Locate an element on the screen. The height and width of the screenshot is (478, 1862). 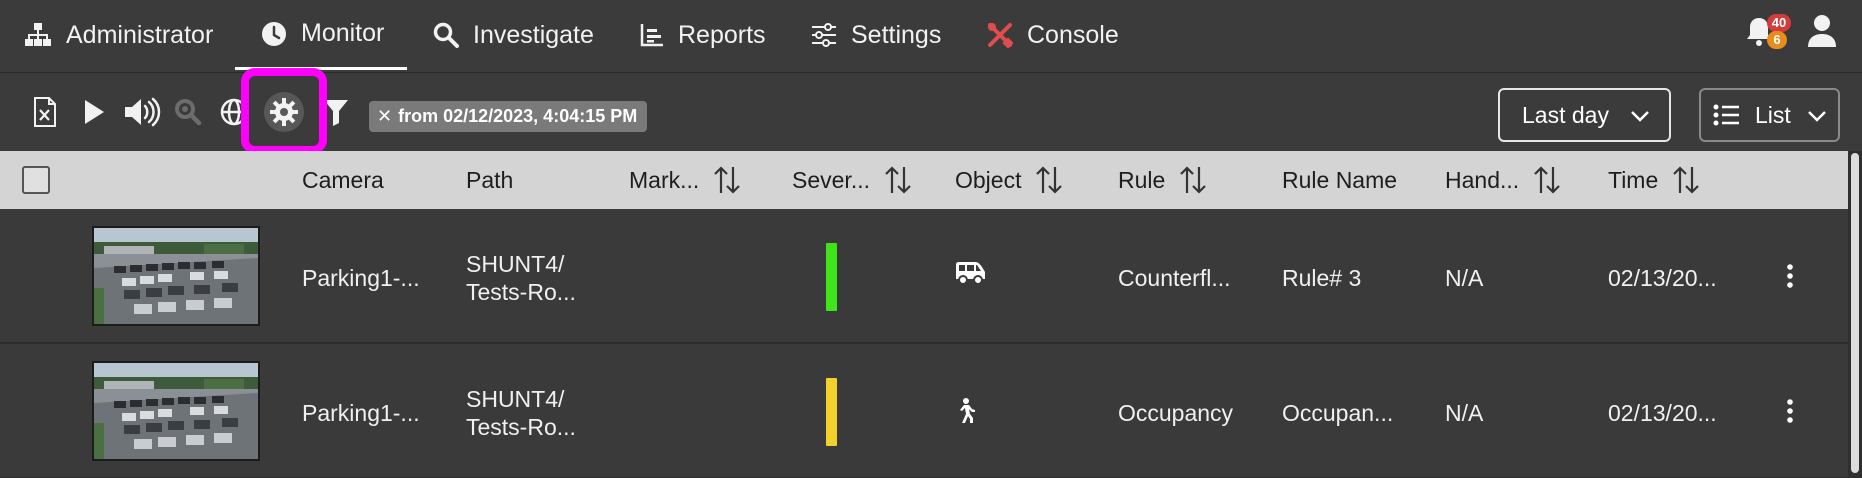
time-range-select: Last day is located at coordinates (1584, 115).